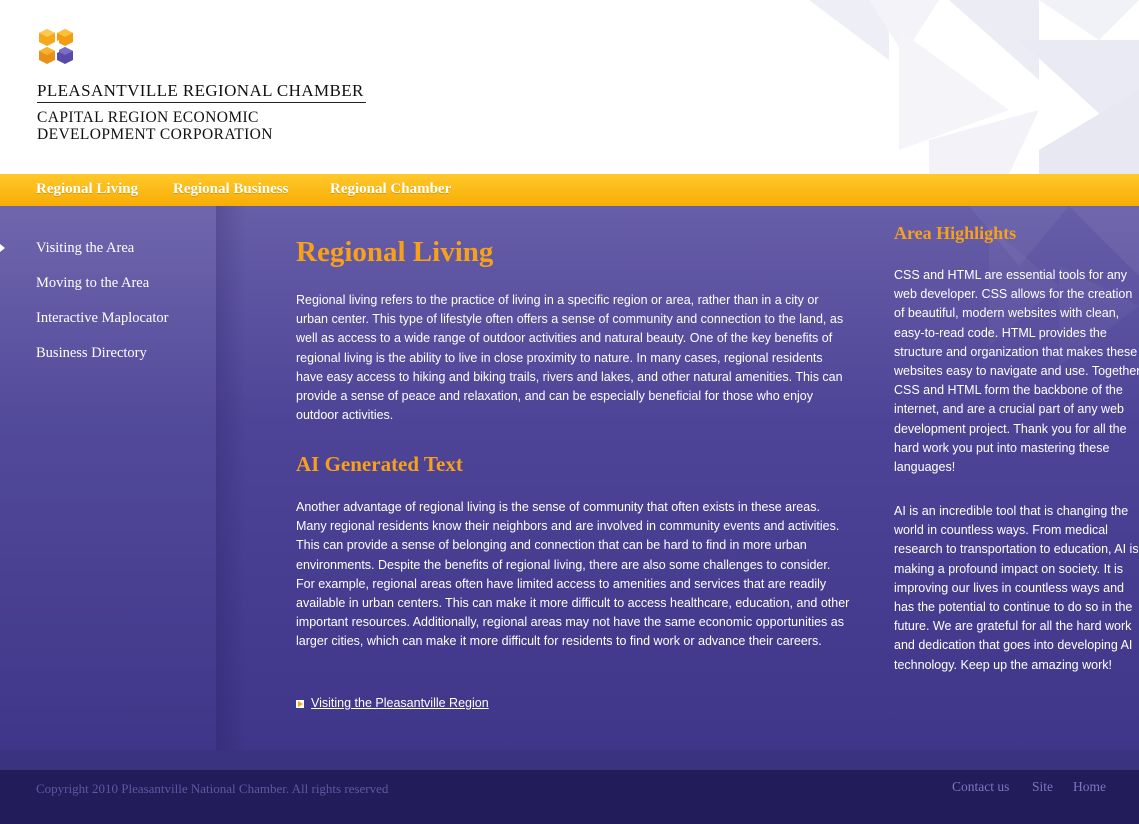  I want to click on logo-subtitle-line-2: DEVELOPMENT CORPORATION, so click(155, 134).